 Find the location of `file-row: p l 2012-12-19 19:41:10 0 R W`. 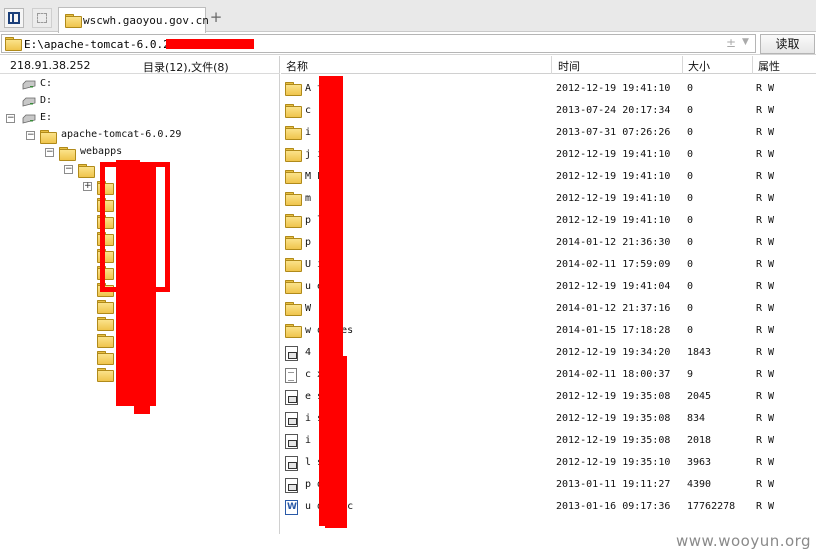

file-row: p l 2012-12-19 19:41:10 0 R W is located at coordinates (548, 221).